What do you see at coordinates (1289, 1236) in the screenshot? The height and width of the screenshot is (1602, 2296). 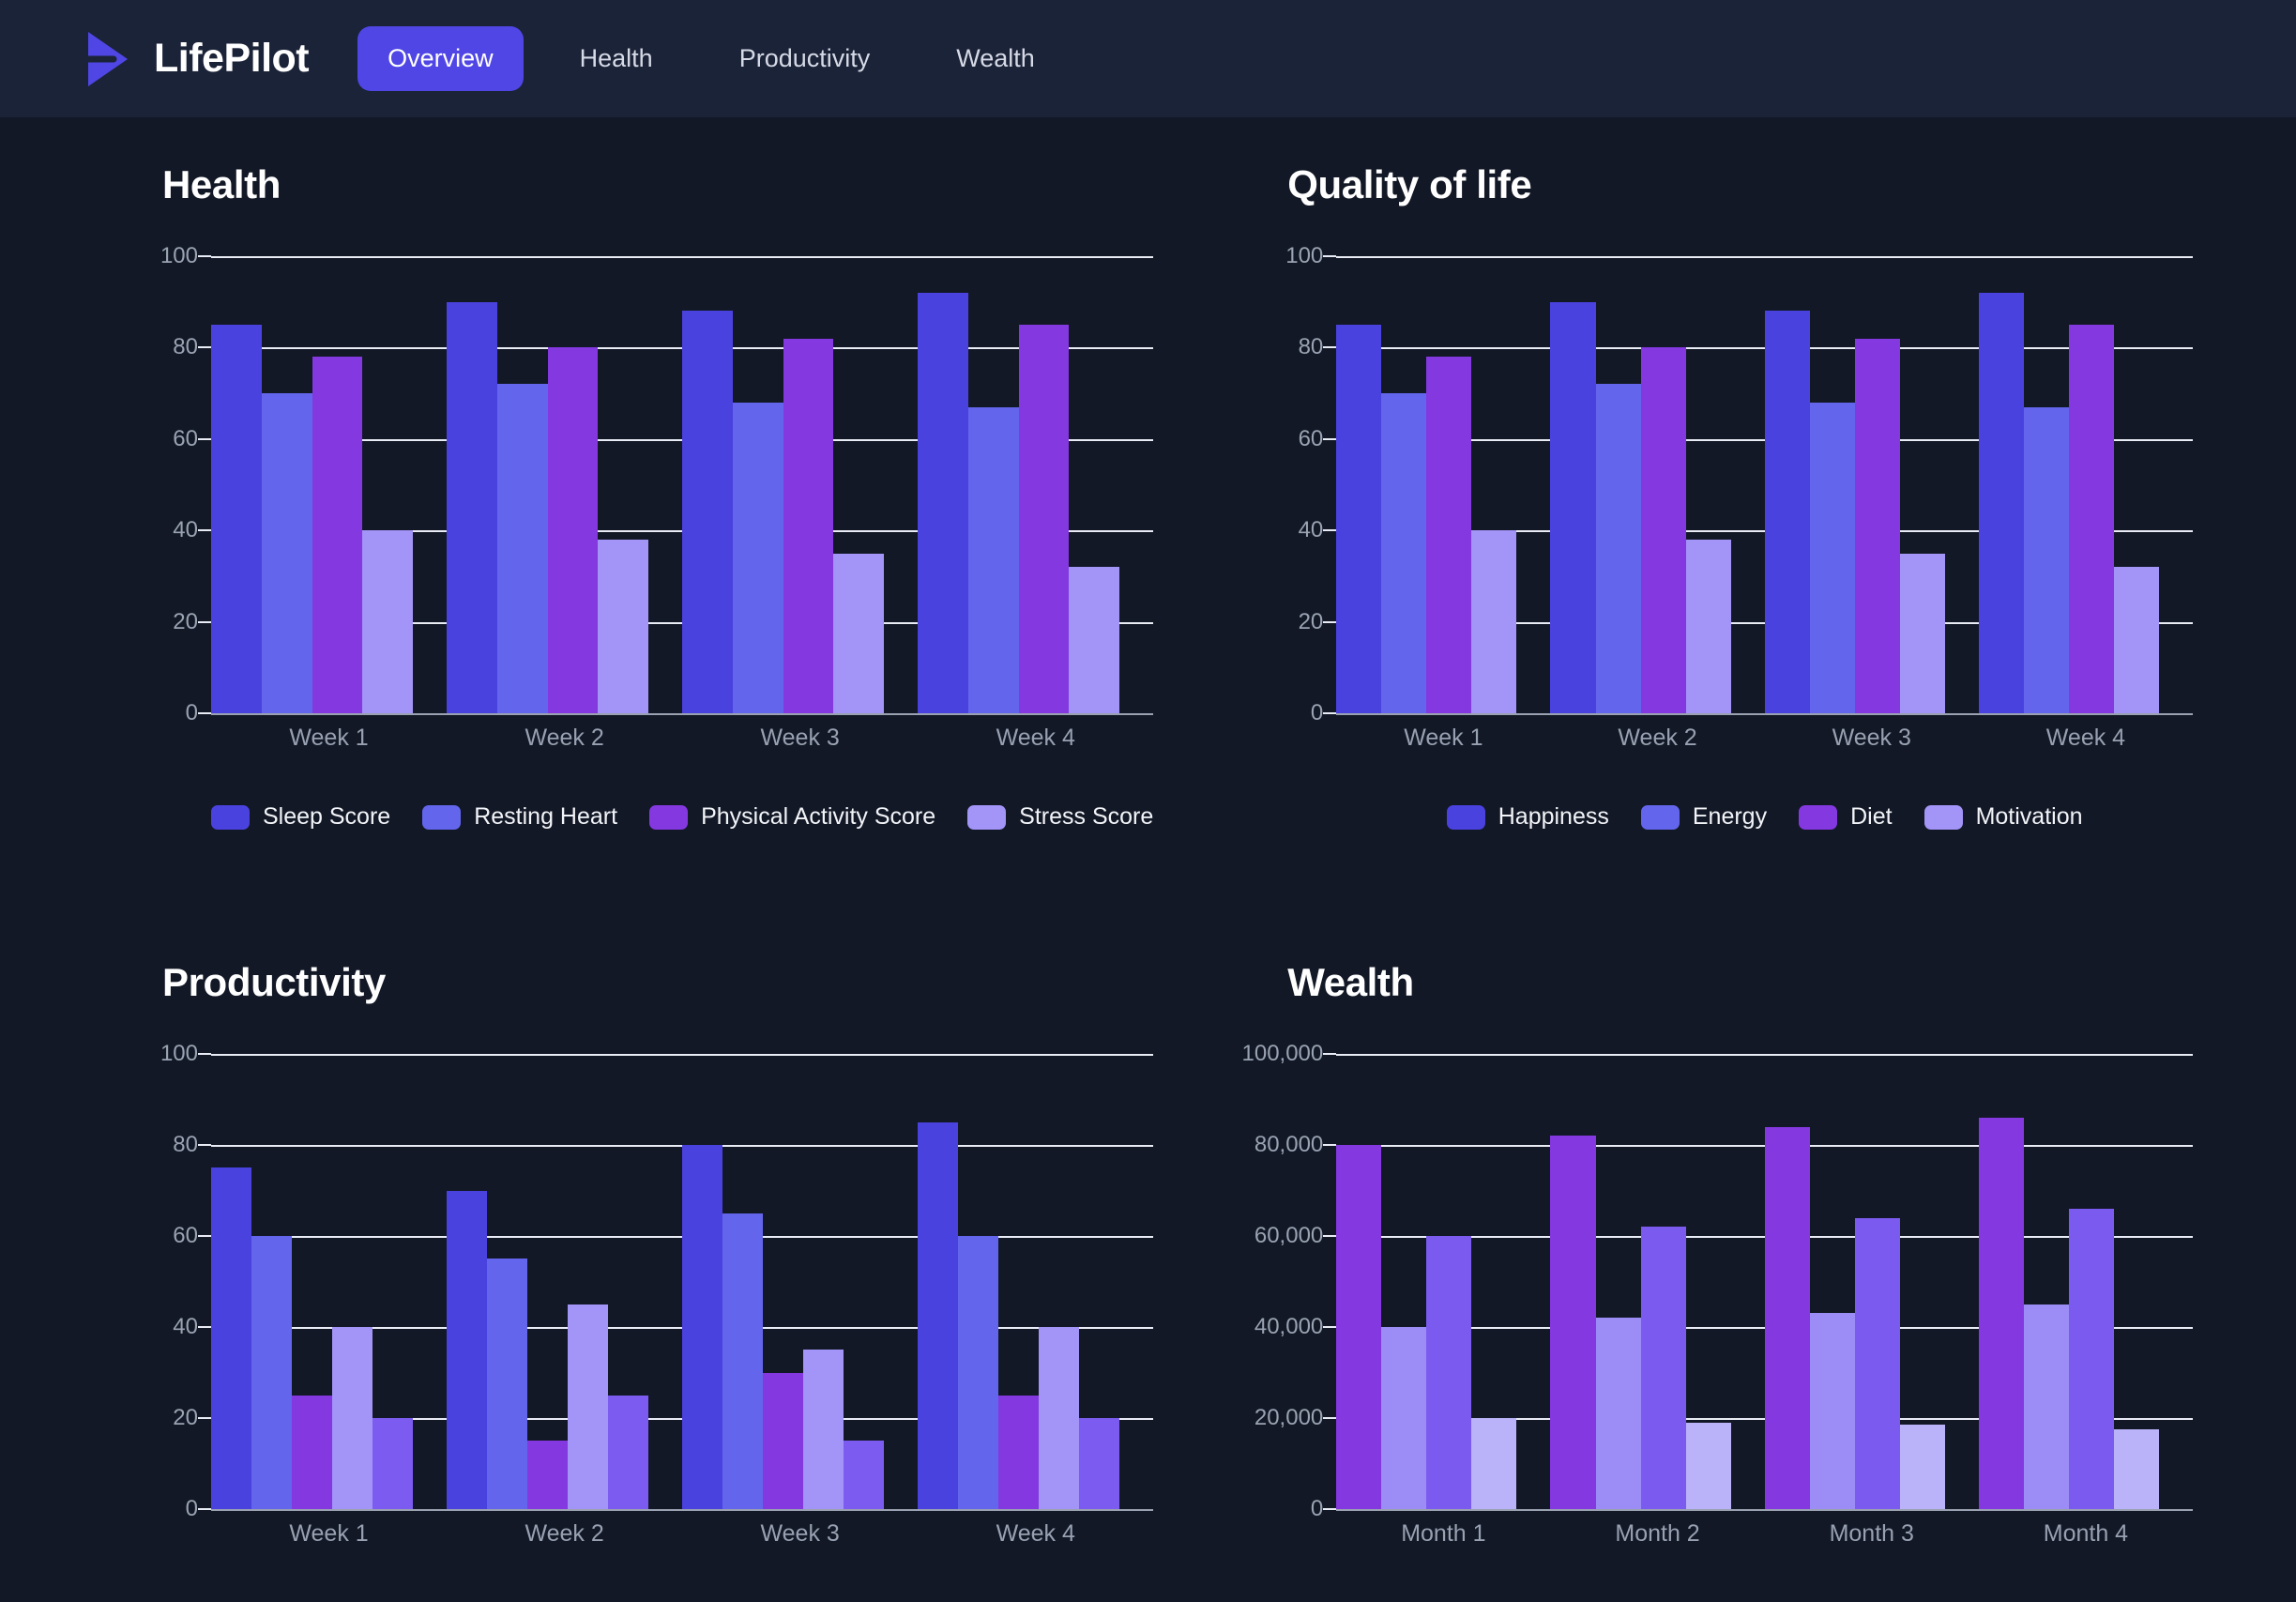 I see `y-axis-tick-label: 60,000` at bounding box center [1289, 1236].